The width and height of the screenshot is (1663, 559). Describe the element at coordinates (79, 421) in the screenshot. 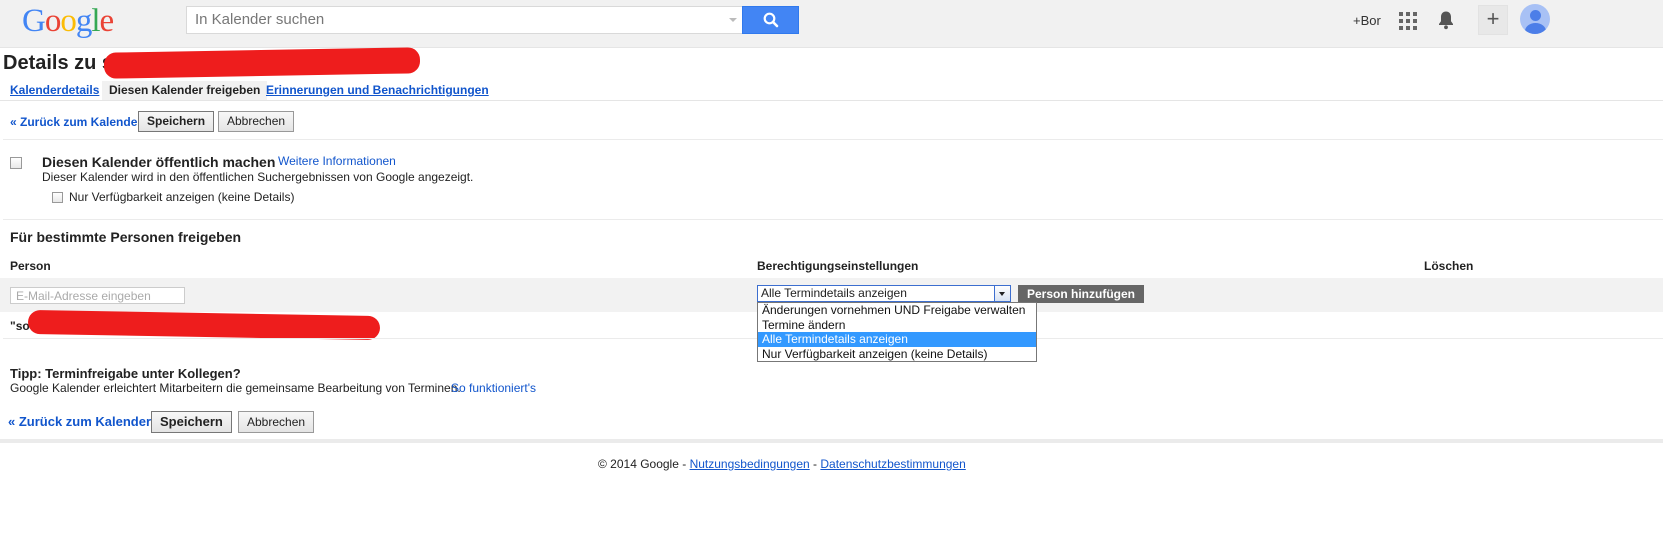

I see `back-to-calendar-link-bottom: « Zurück zum Kalender` at that location.